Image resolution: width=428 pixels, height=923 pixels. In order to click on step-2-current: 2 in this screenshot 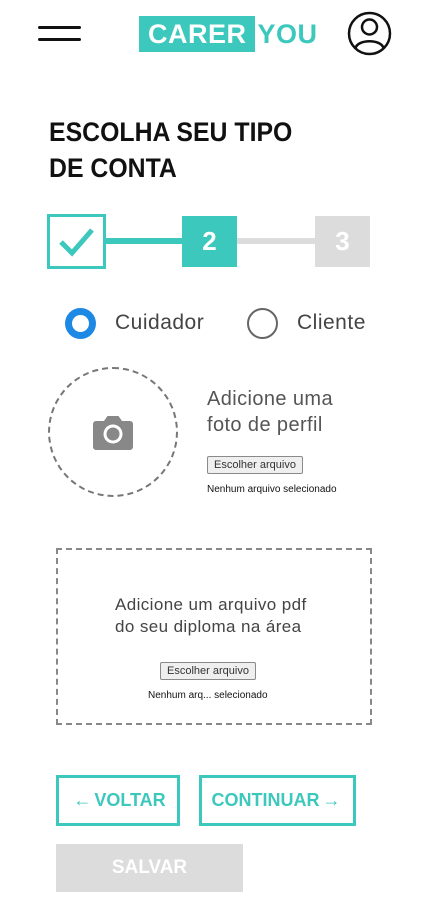, I will do `click(209, 241)`.